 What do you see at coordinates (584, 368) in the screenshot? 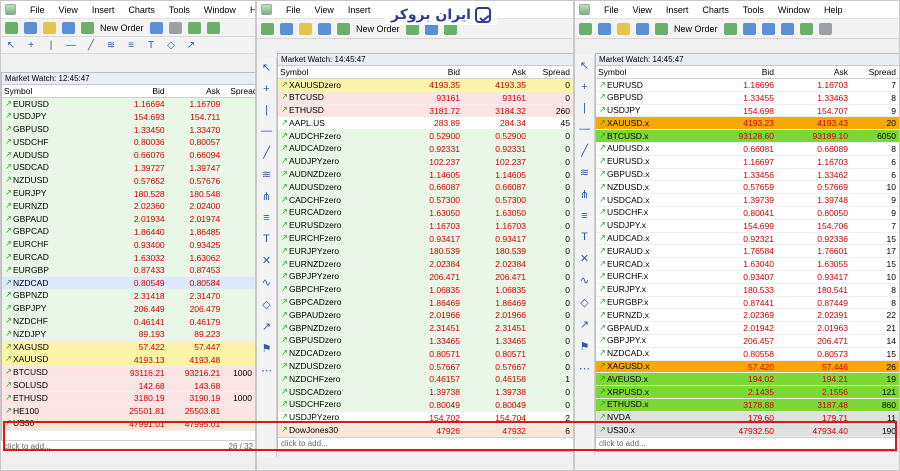
I see `more-tools-icon: ⋯` at bounding box center [584, 368].